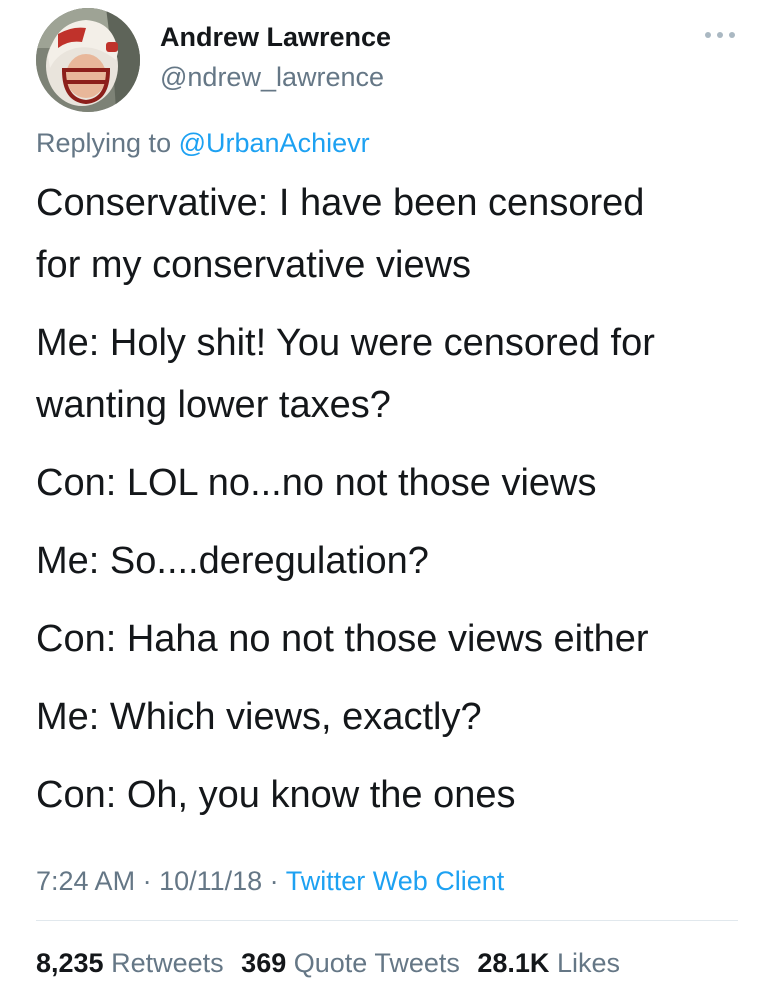 This screenshot has width=775, height=1000. What do you see at coordinates (85, 881) in the screenshot?
I see `tweet-time: 7:24 AM` at bounding box center [85, 881].